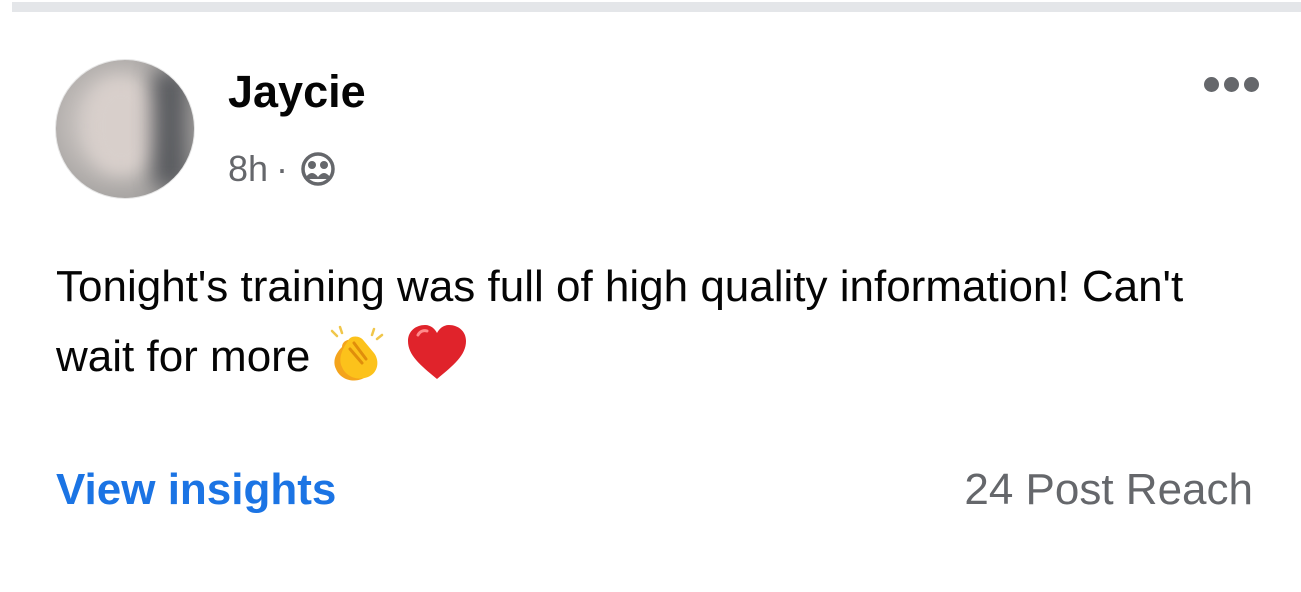 This screenshot has height=592, width=1301. What do you see at coordinates (437, 363) in the screenshot?
I see `red-heart-icon` at bounding box center [437, 363].